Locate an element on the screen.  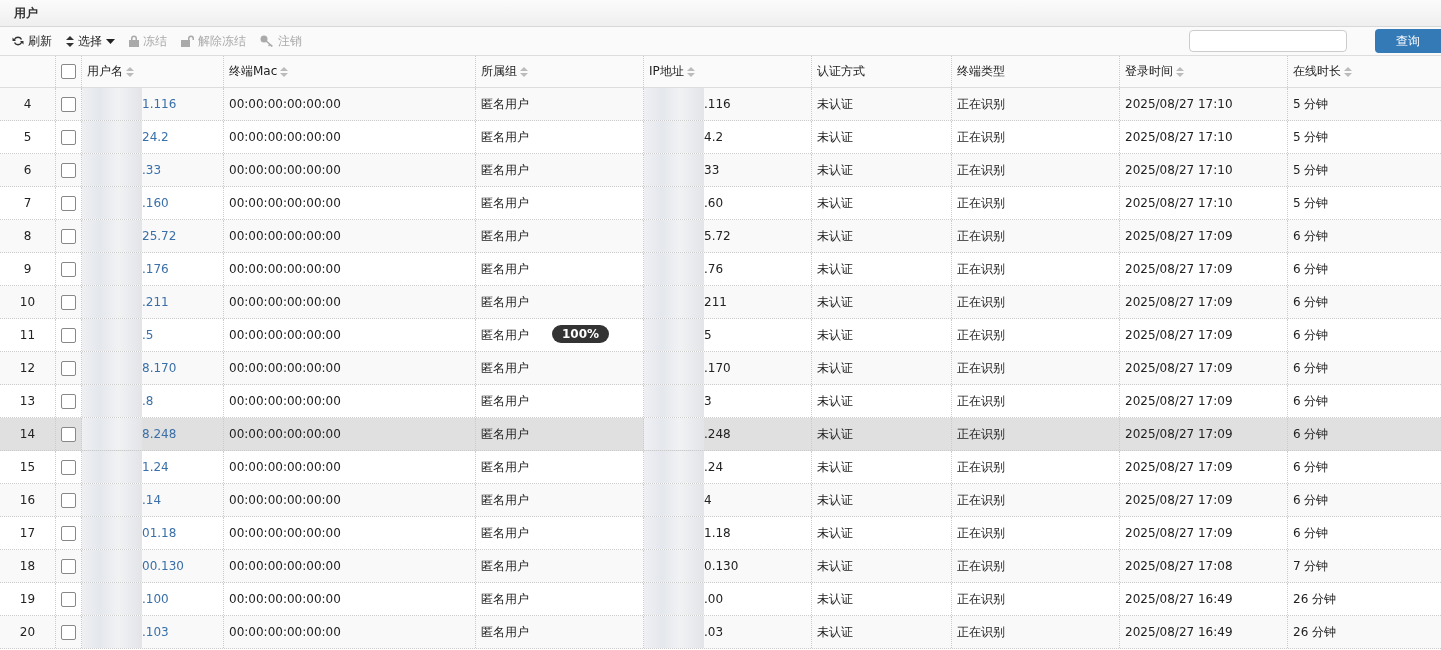
username-link: 25.72 is located at coordinates (159, 236).